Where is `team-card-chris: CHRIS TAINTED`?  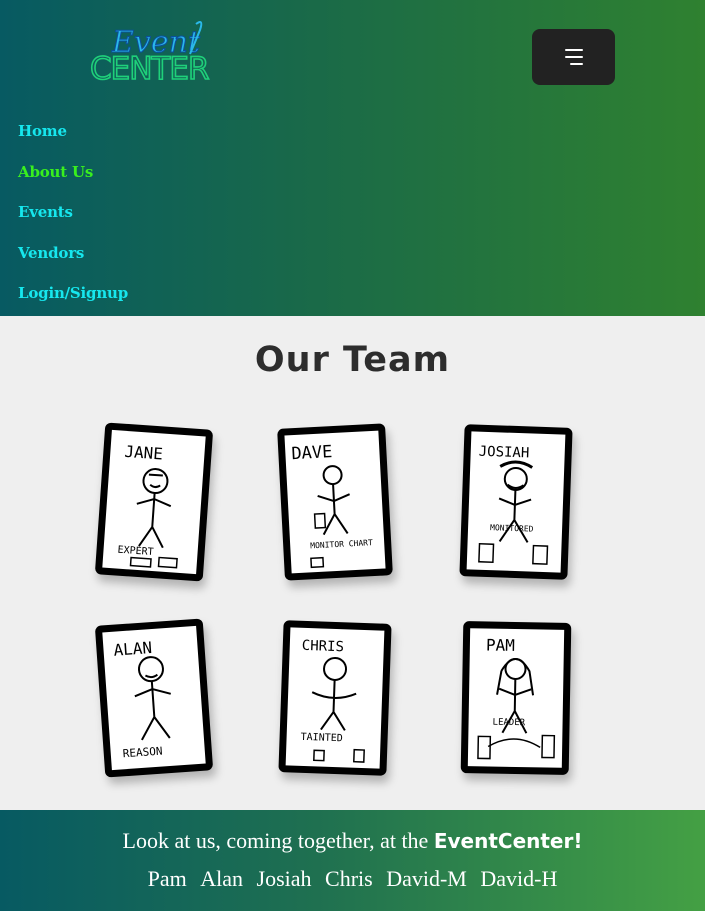 team-card-chris: CHRIS TAINTED is located at coordinates (335, 698).